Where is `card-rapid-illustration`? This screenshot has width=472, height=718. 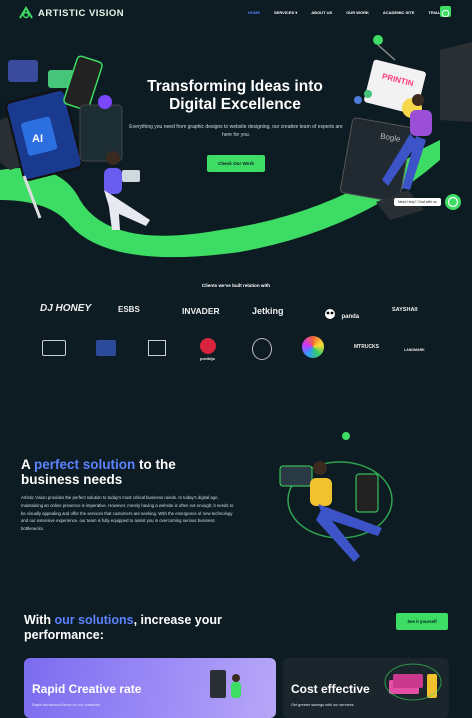 card-rapid-illustration is located at coordinates (225, 684).